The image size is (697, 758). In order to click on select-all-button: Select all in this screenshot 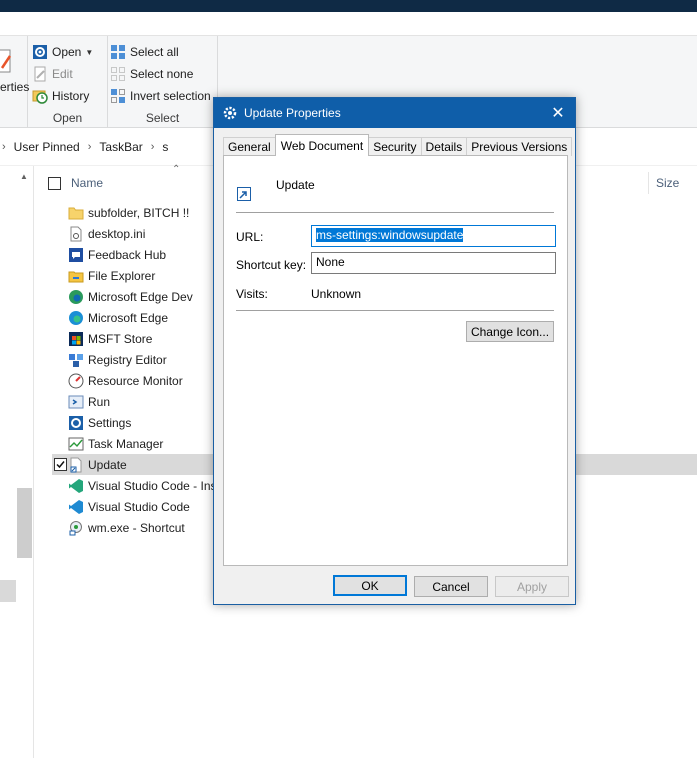, I will do `click(144, 52)`.